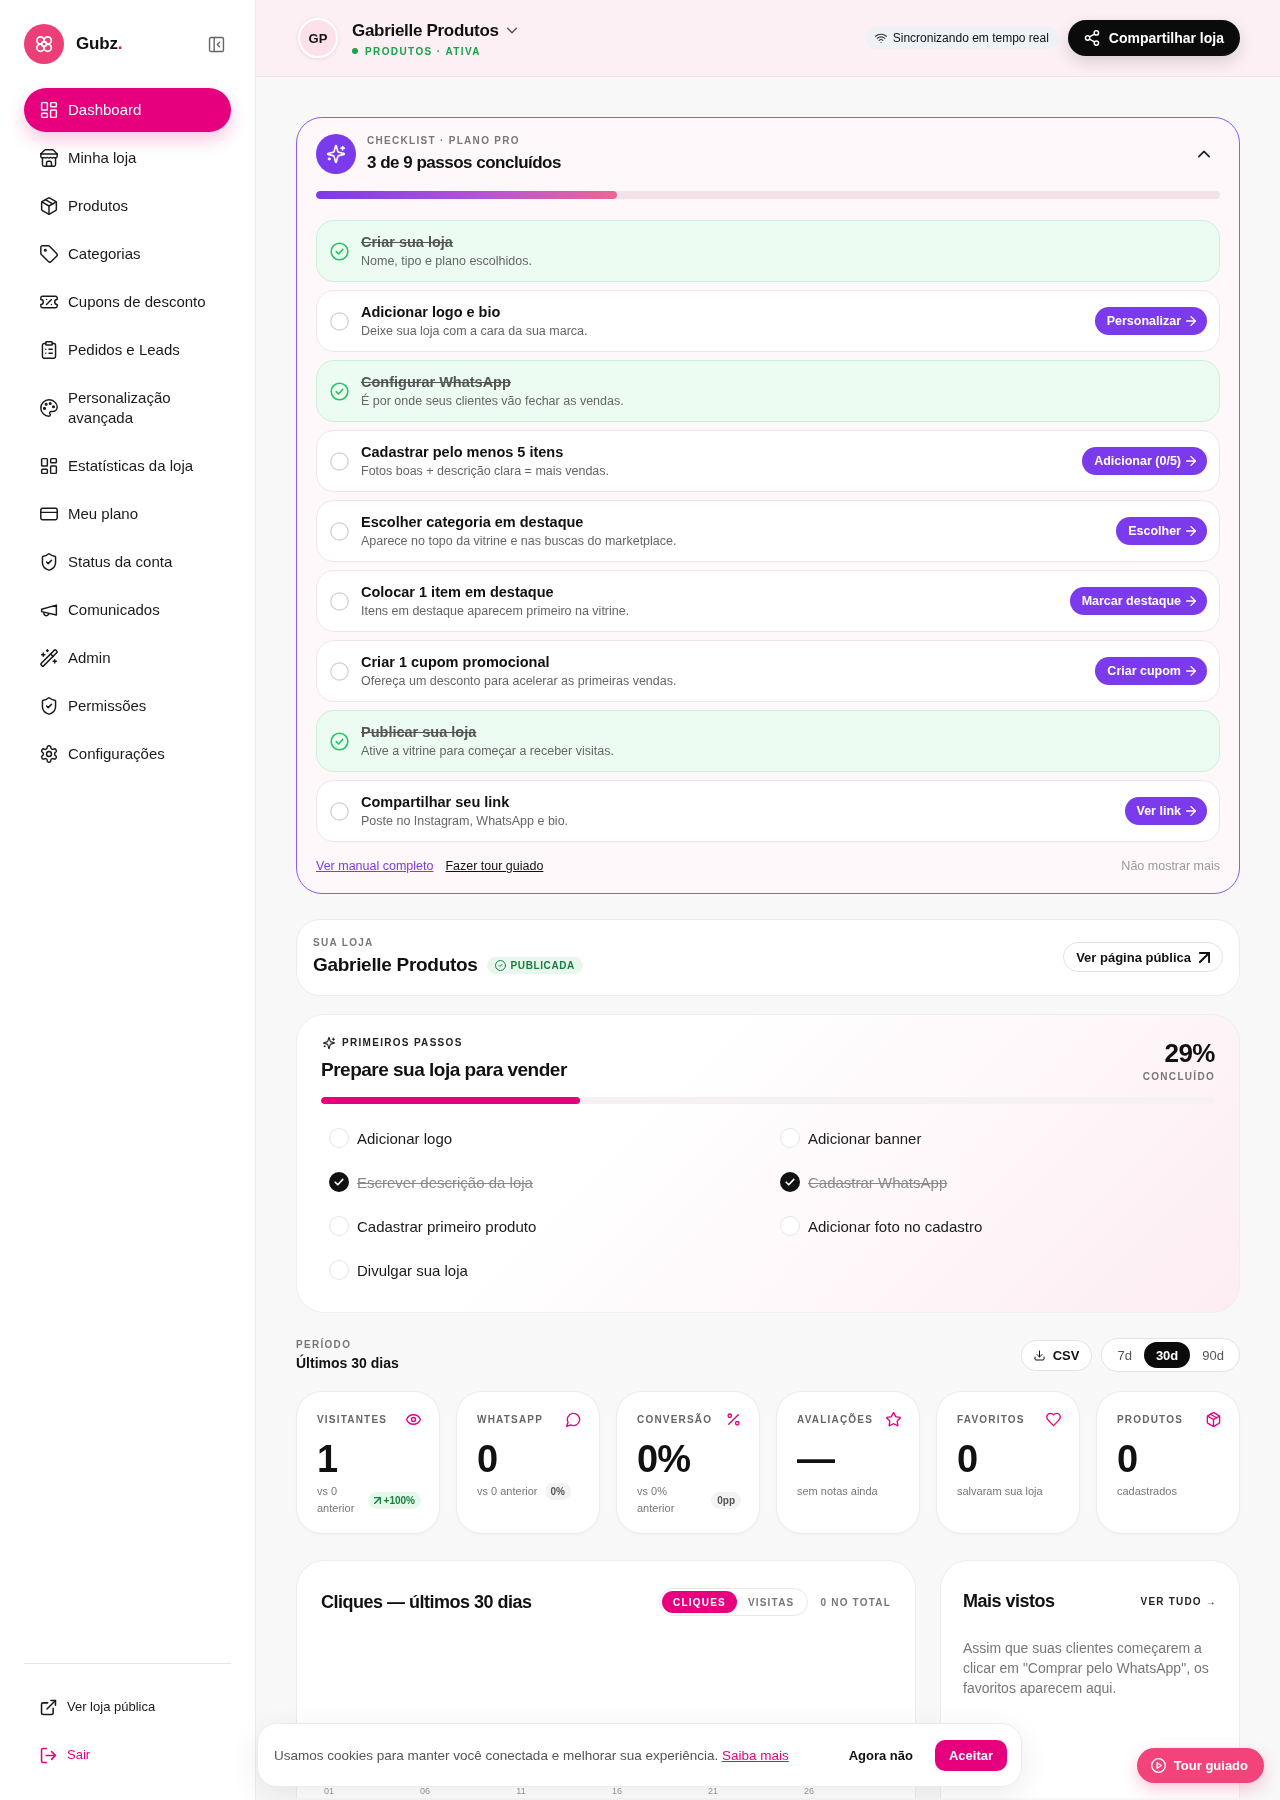 The image size is (1280, 1800). Describe the element at coordinates (127, 754) in the screenshot. I see `nav-item: Configurações` at that location.